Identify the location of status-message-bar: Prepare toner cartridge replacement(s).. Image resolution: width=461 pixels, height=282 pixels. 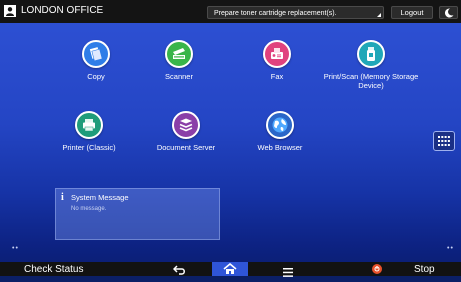
(295, 12).